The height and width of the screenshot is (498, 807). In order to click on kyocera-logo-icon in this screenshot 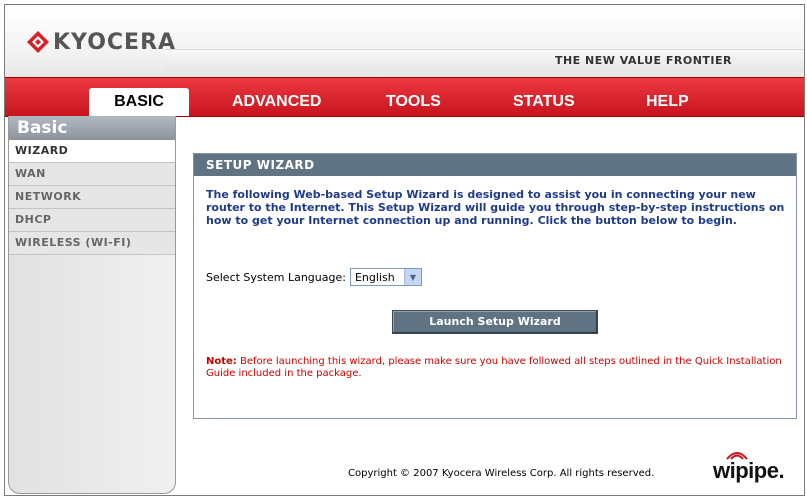, I will do `click(38, 42)`.